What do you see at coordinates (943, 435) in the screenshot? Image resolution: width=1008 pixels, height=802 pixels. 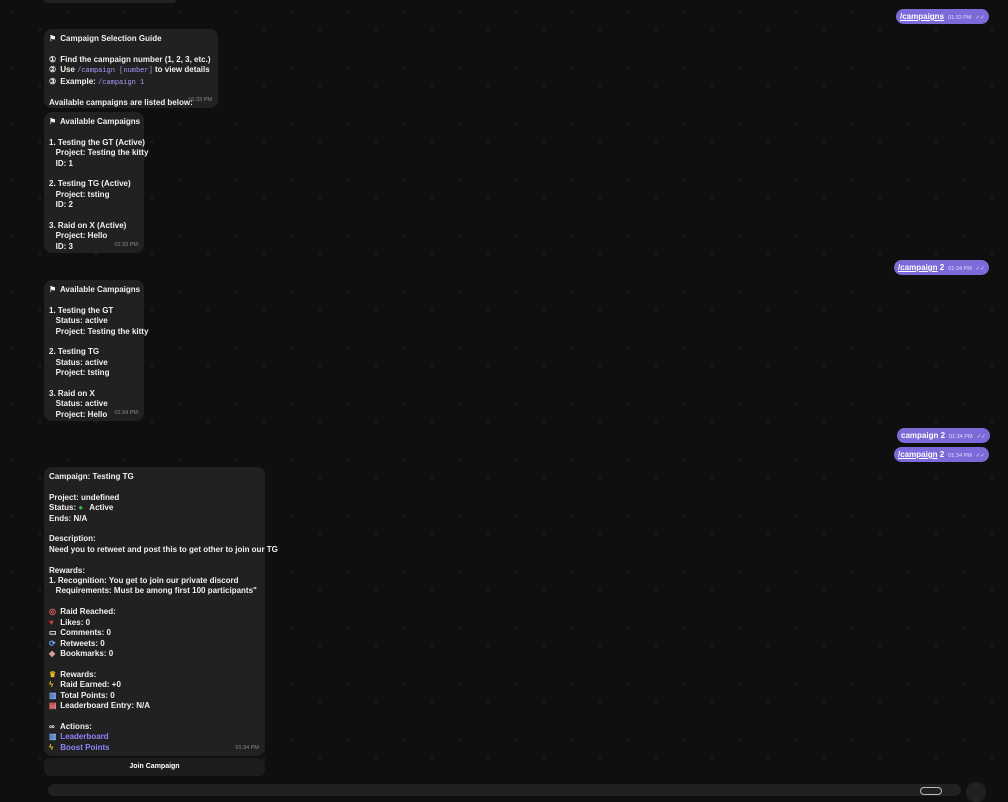 I see `outgoing-message: campaign 2 01:34 PM ✓✓` at bounding box center [943, 435].